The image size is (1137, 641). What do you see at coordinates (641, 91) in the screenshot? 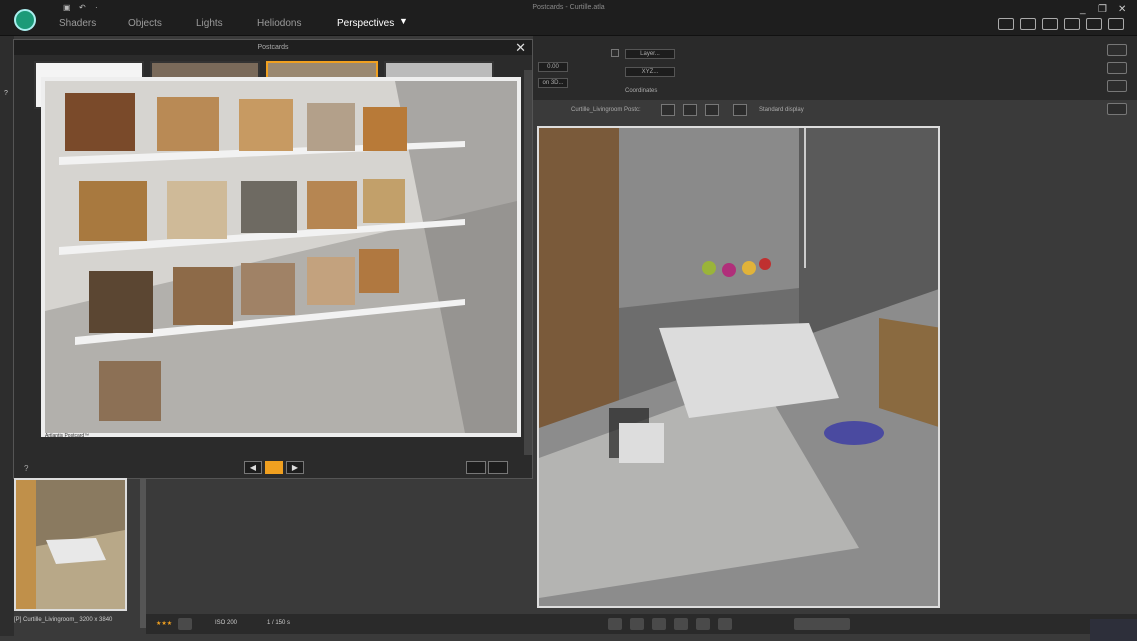
I see `coordinates-label: Coordinates` at bounding box center [641, 91].